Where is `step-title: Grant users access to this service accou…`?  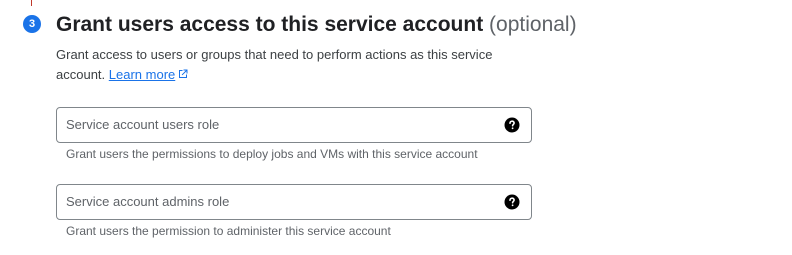 step-title: Grant users access to this service accou… is located at coordinates (316, 25).